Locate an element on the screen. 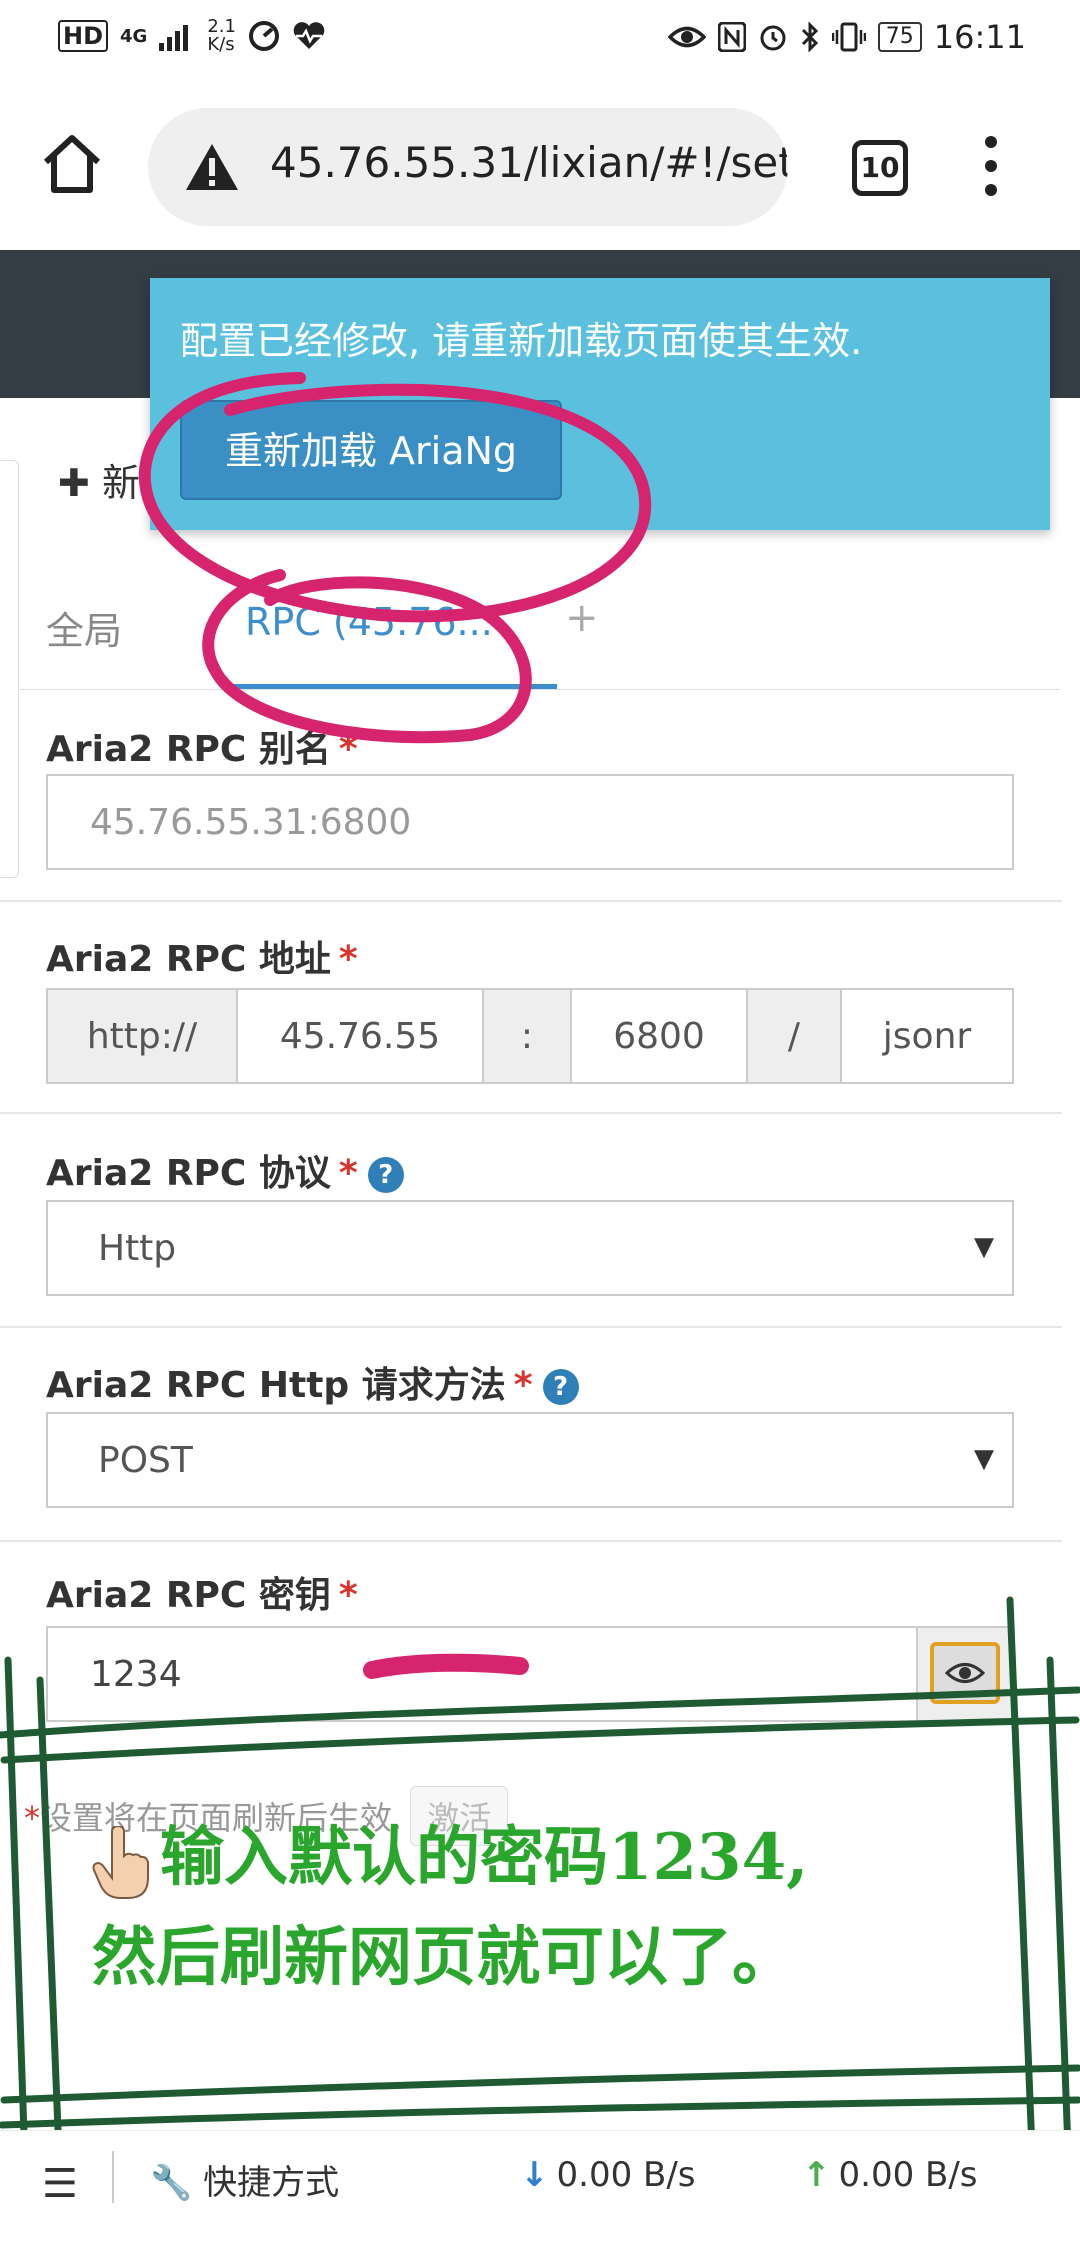 The height and width of the screenshot is (2245, 1080). bluetooth-icon is located at coordinates (809, 37).